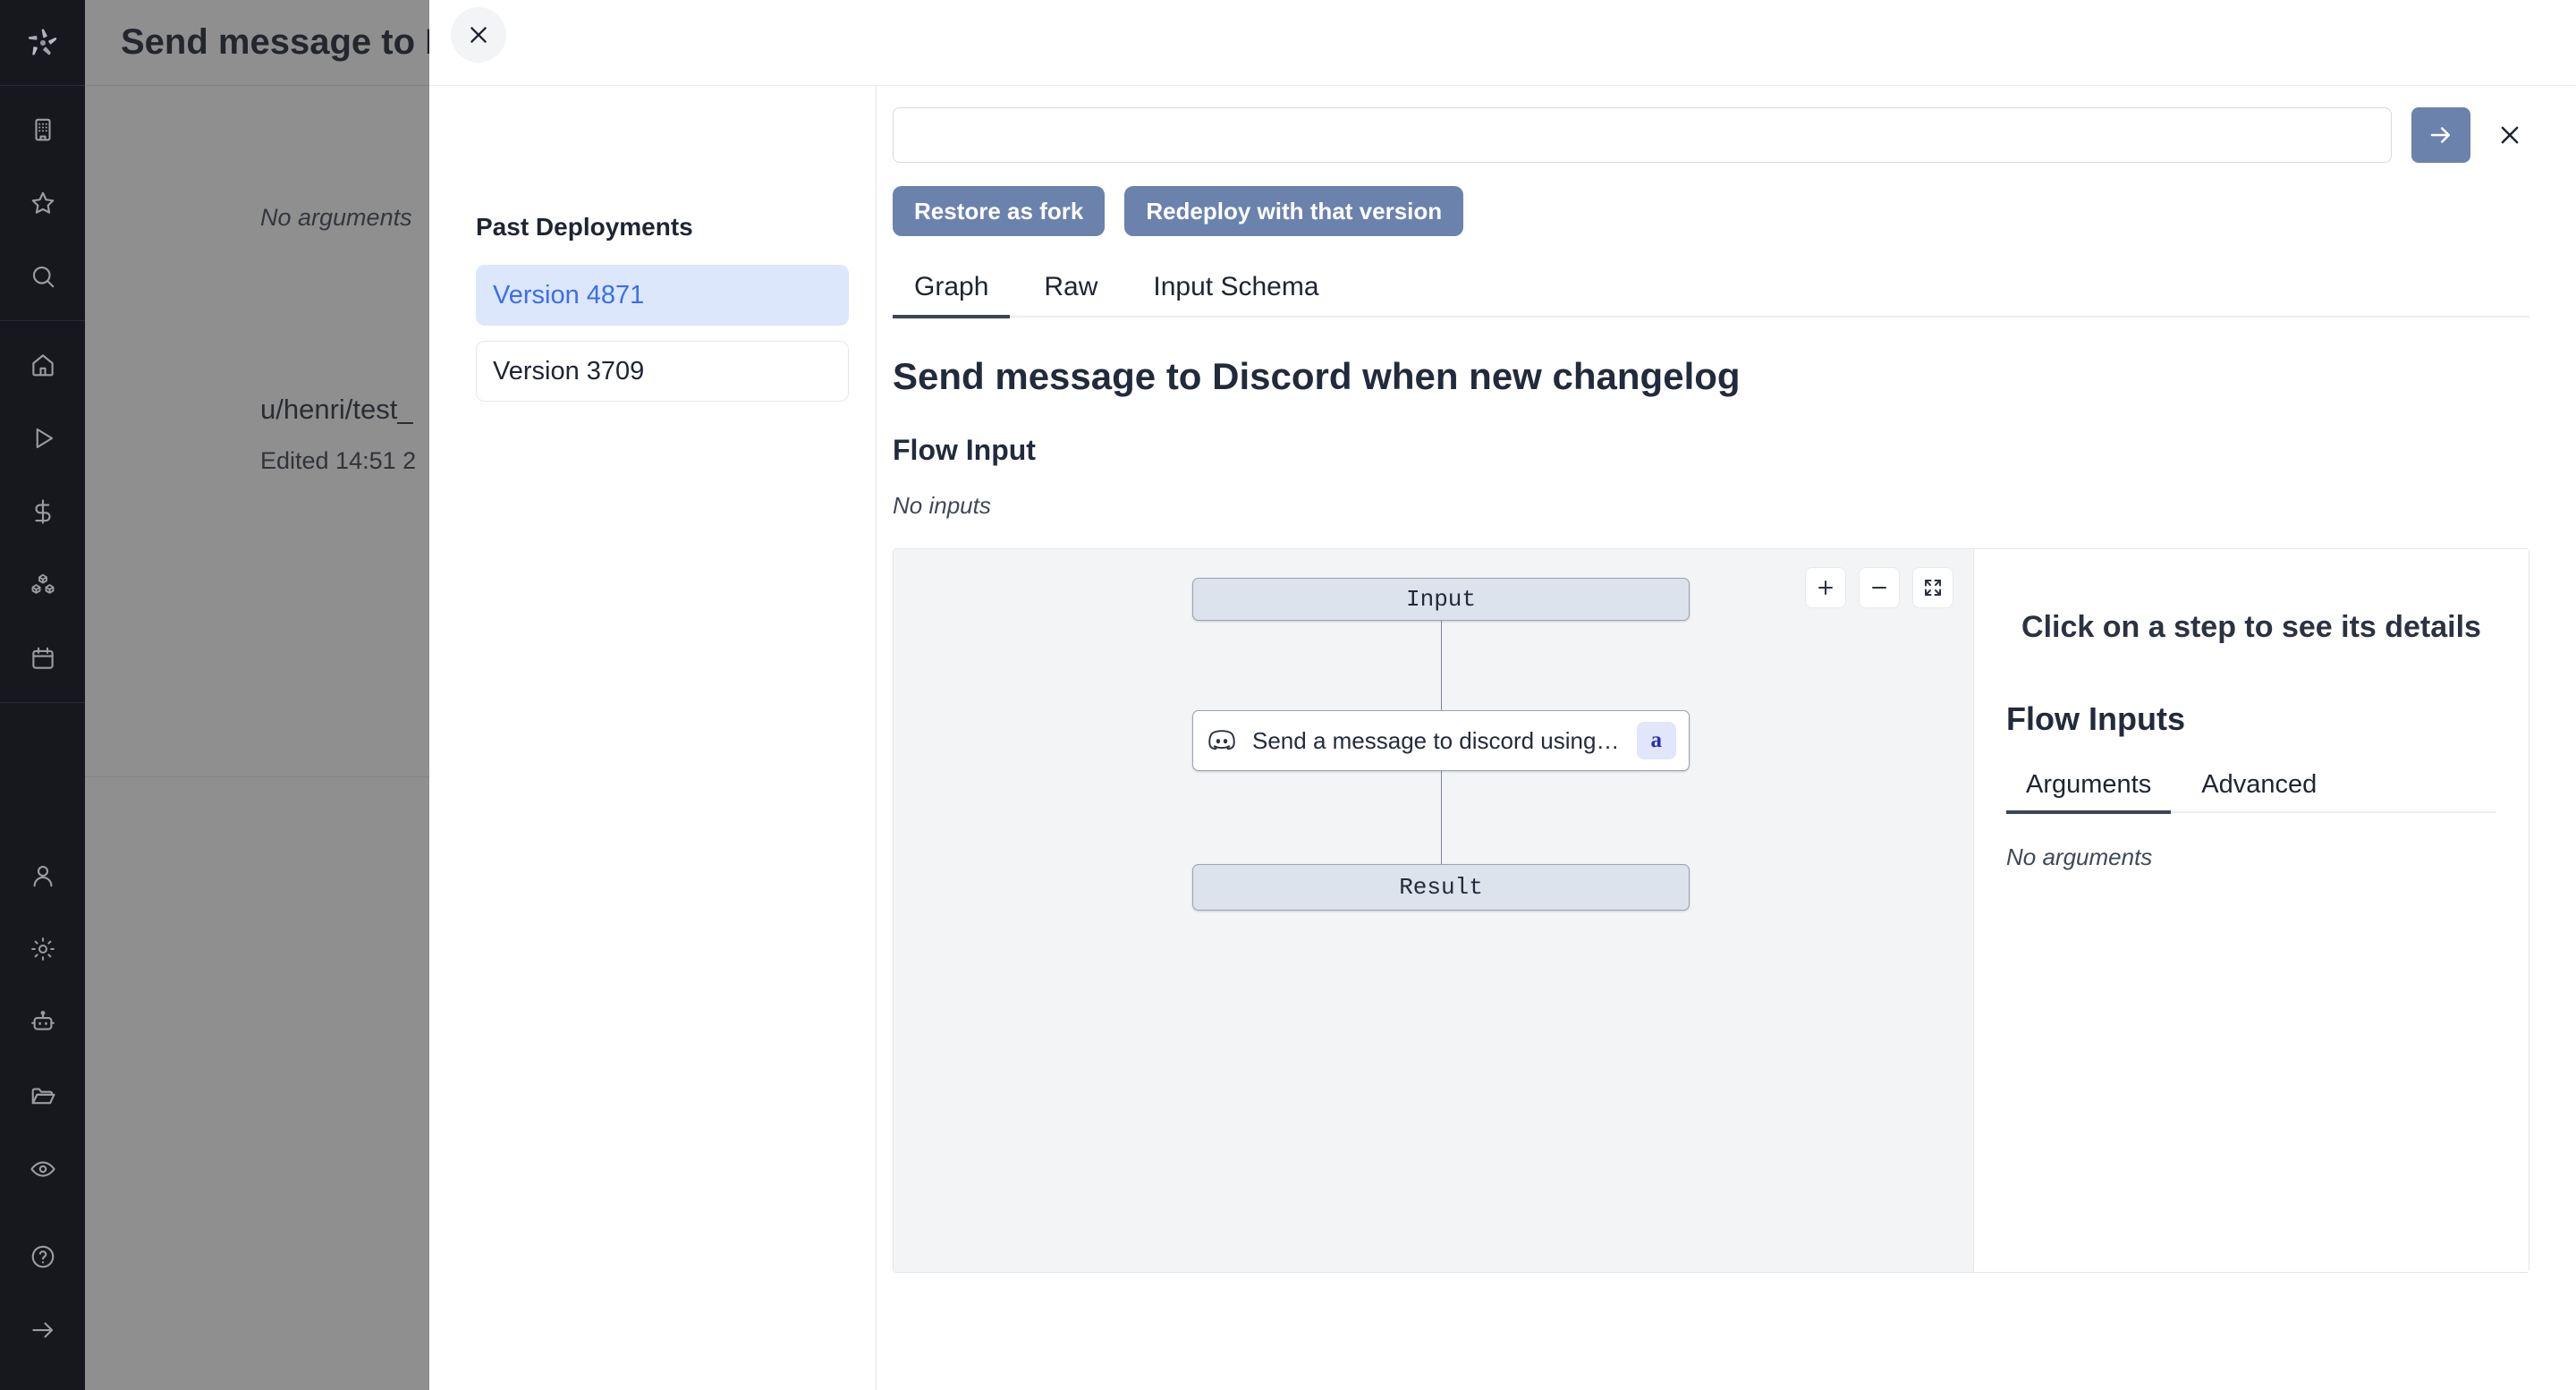 The width and height of the screenshot is (2576, 1390). Describe the element at coordinates (1642, 135) in the screenshot. I see `deployment-search-input` at that location.